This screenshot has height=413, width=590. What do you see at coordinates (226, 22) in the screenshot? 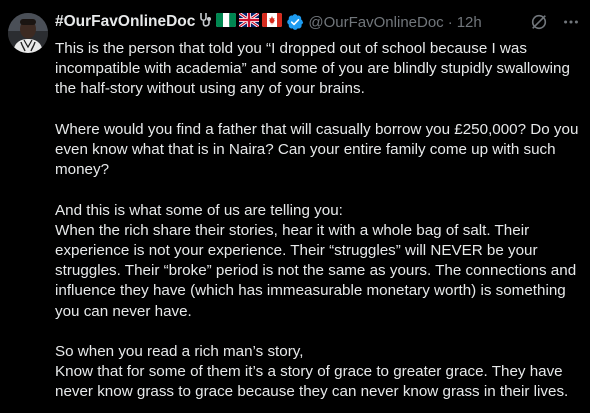
I see `nigeria-flag-icon` at bounding box center [226, 22].